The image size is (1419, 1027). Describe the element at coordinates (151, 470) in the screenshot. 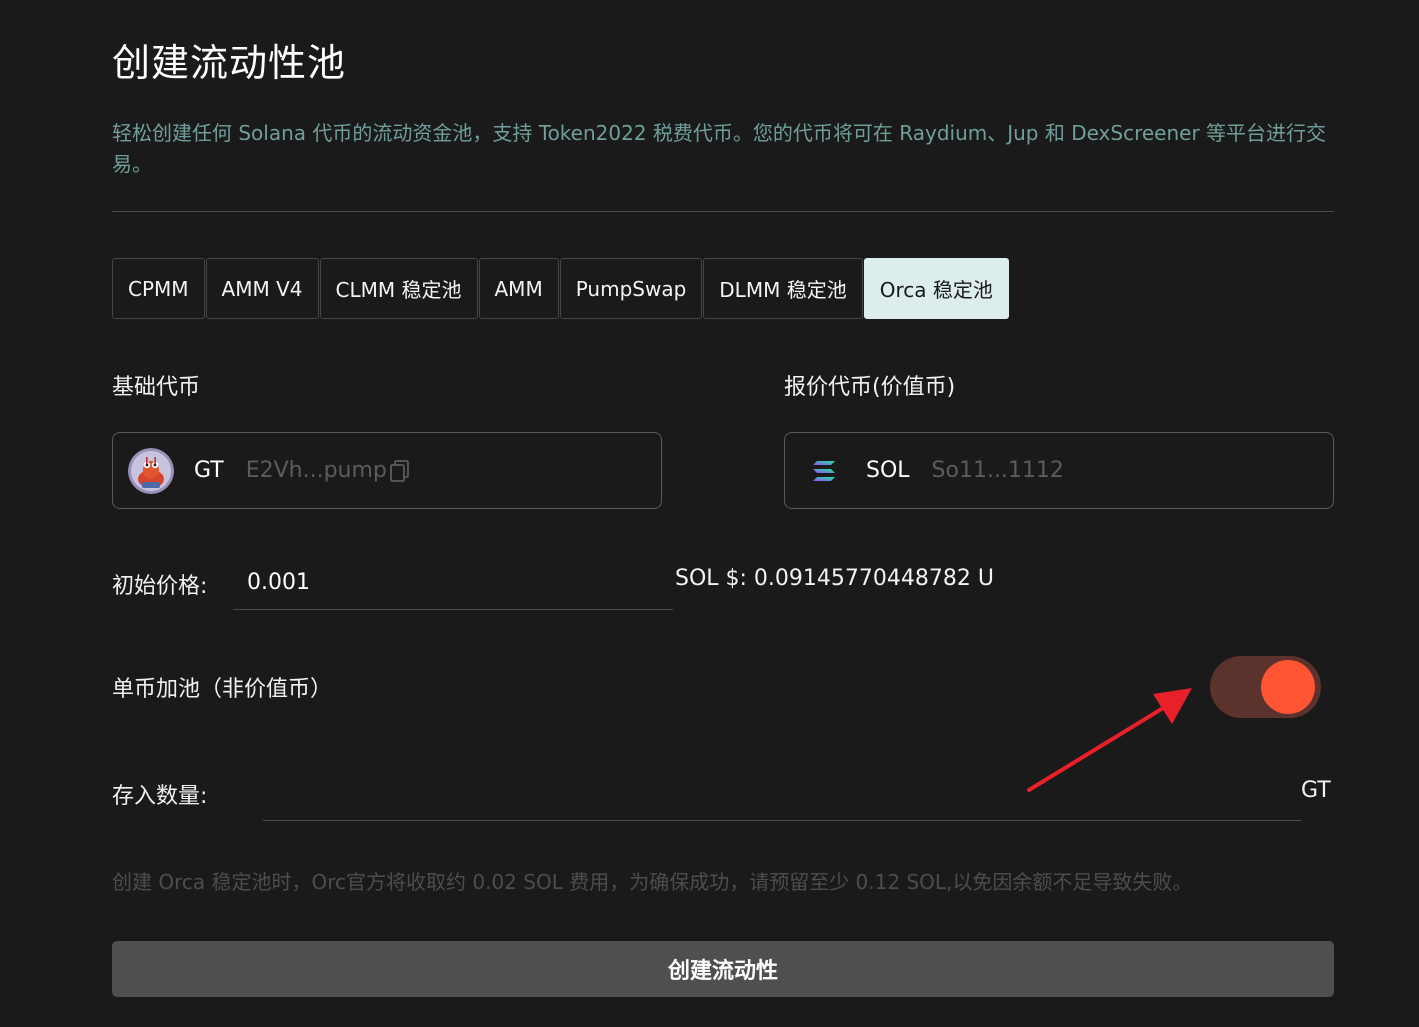

I see `token-avatar-icon` at that location.